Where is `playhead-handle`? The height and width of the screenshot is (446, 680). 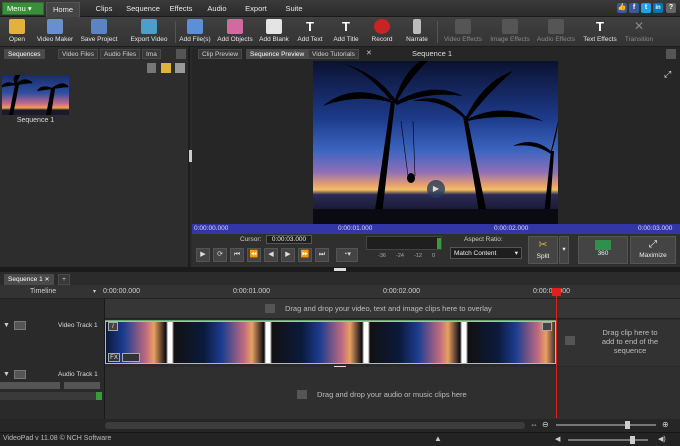 playhead-handle is located at coordinates (556, 292).